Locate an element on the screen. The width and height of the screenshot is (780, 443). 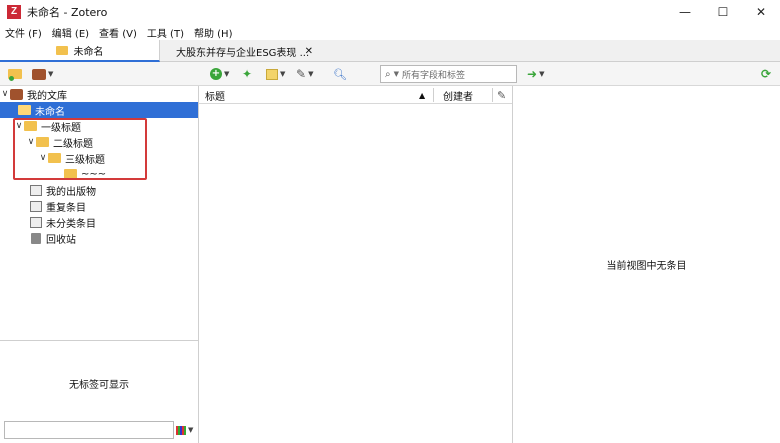
new-note-button: ▼ is located at coordinates (275, 74).